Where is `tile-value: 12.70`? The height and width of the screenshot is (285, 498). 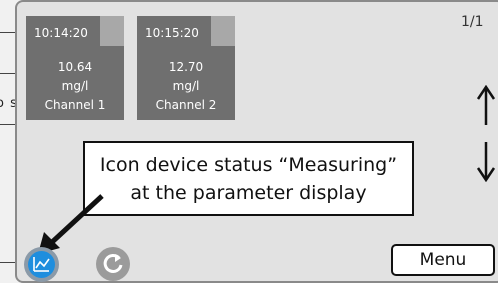
tile-value: 12.70 is located at coordinates (186, 67).